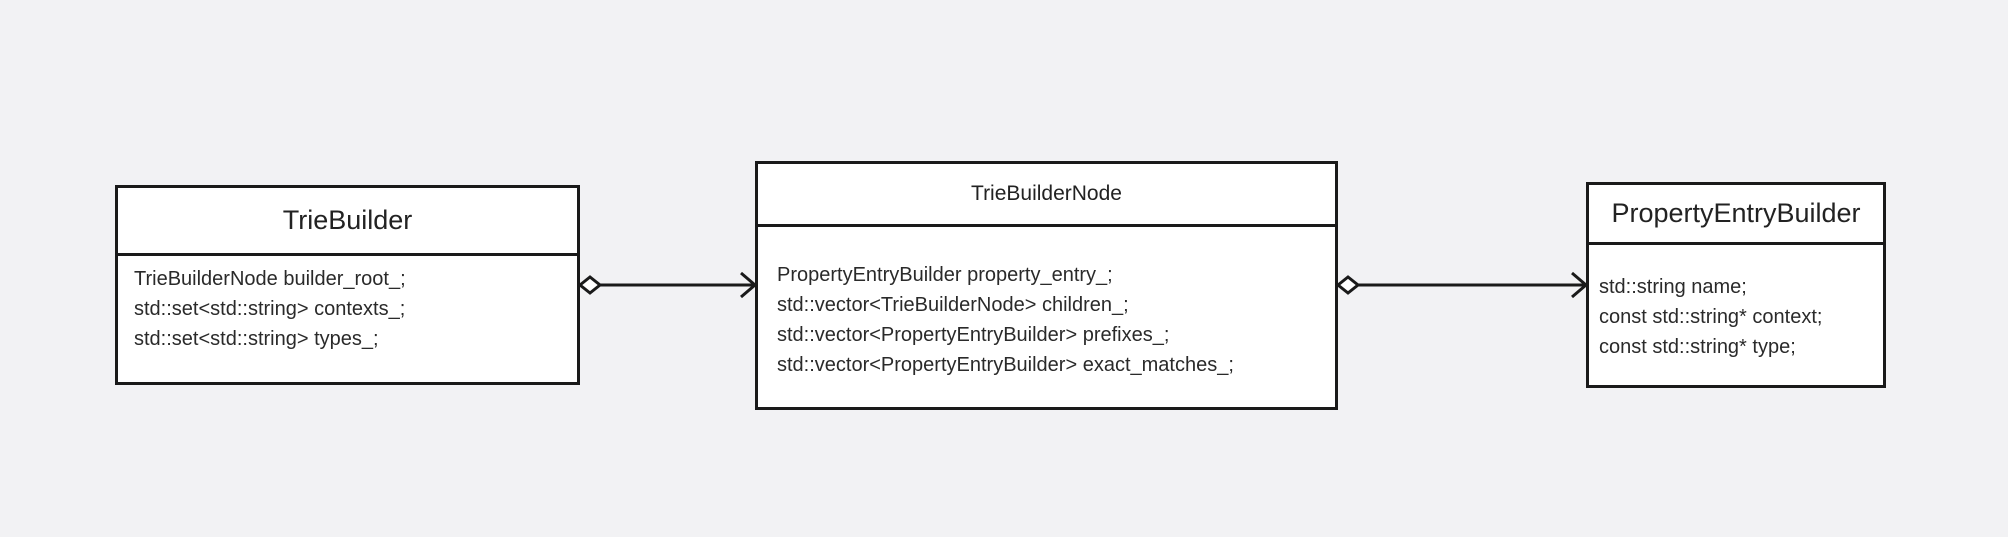 The height and width of the screenshot is (537, 2008). What do you see at coordinates (347, 222) in the screenshot?
I see `class-name: TrieBuilder` at bounding box center [347, 222].